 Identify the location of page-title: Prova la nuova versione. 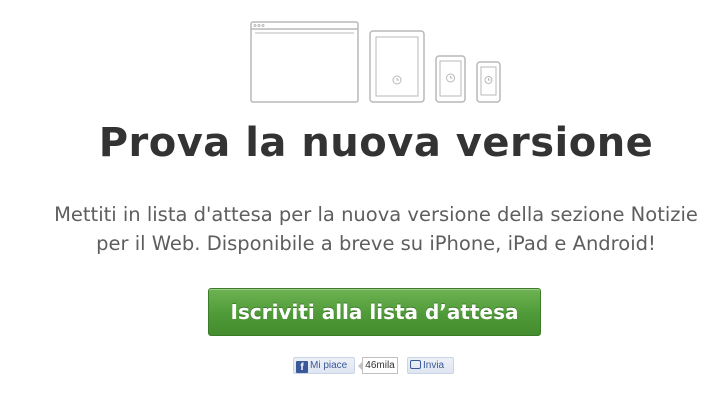
(376, 143).